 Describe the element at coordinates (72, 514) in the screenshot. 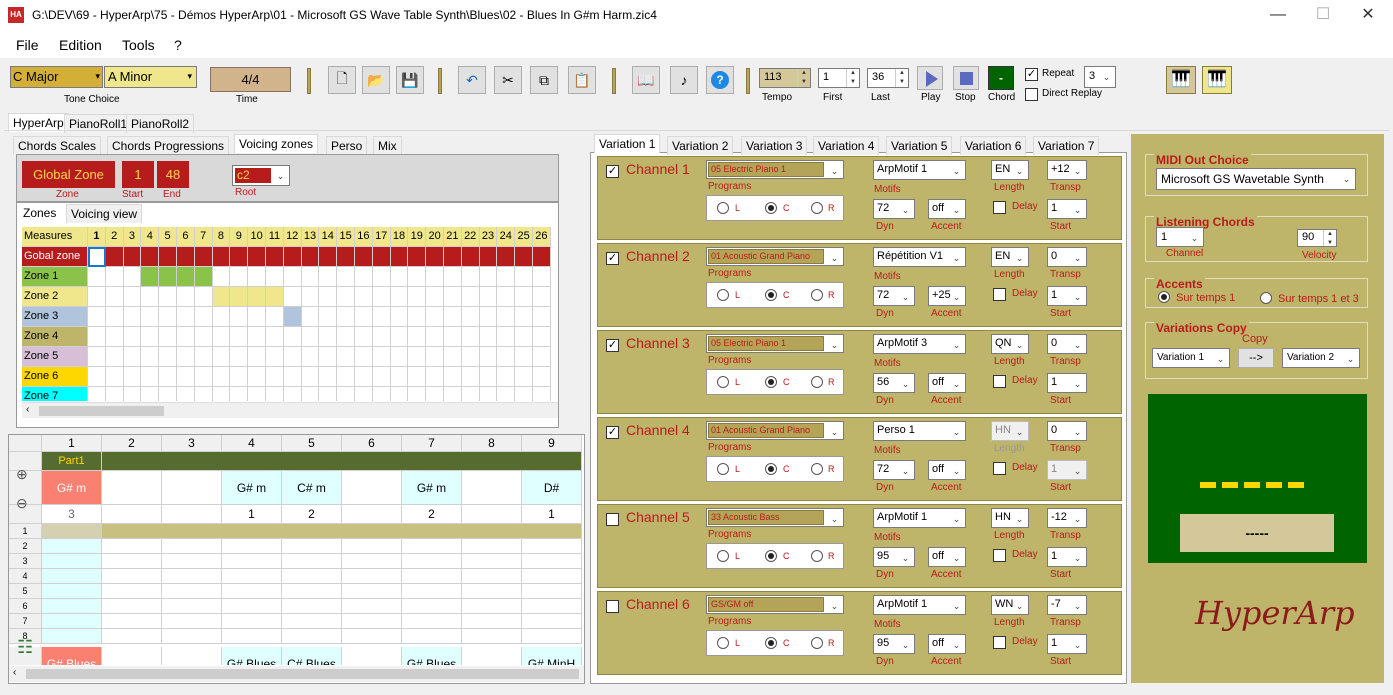

I see `degree-cell: 3` at that location.